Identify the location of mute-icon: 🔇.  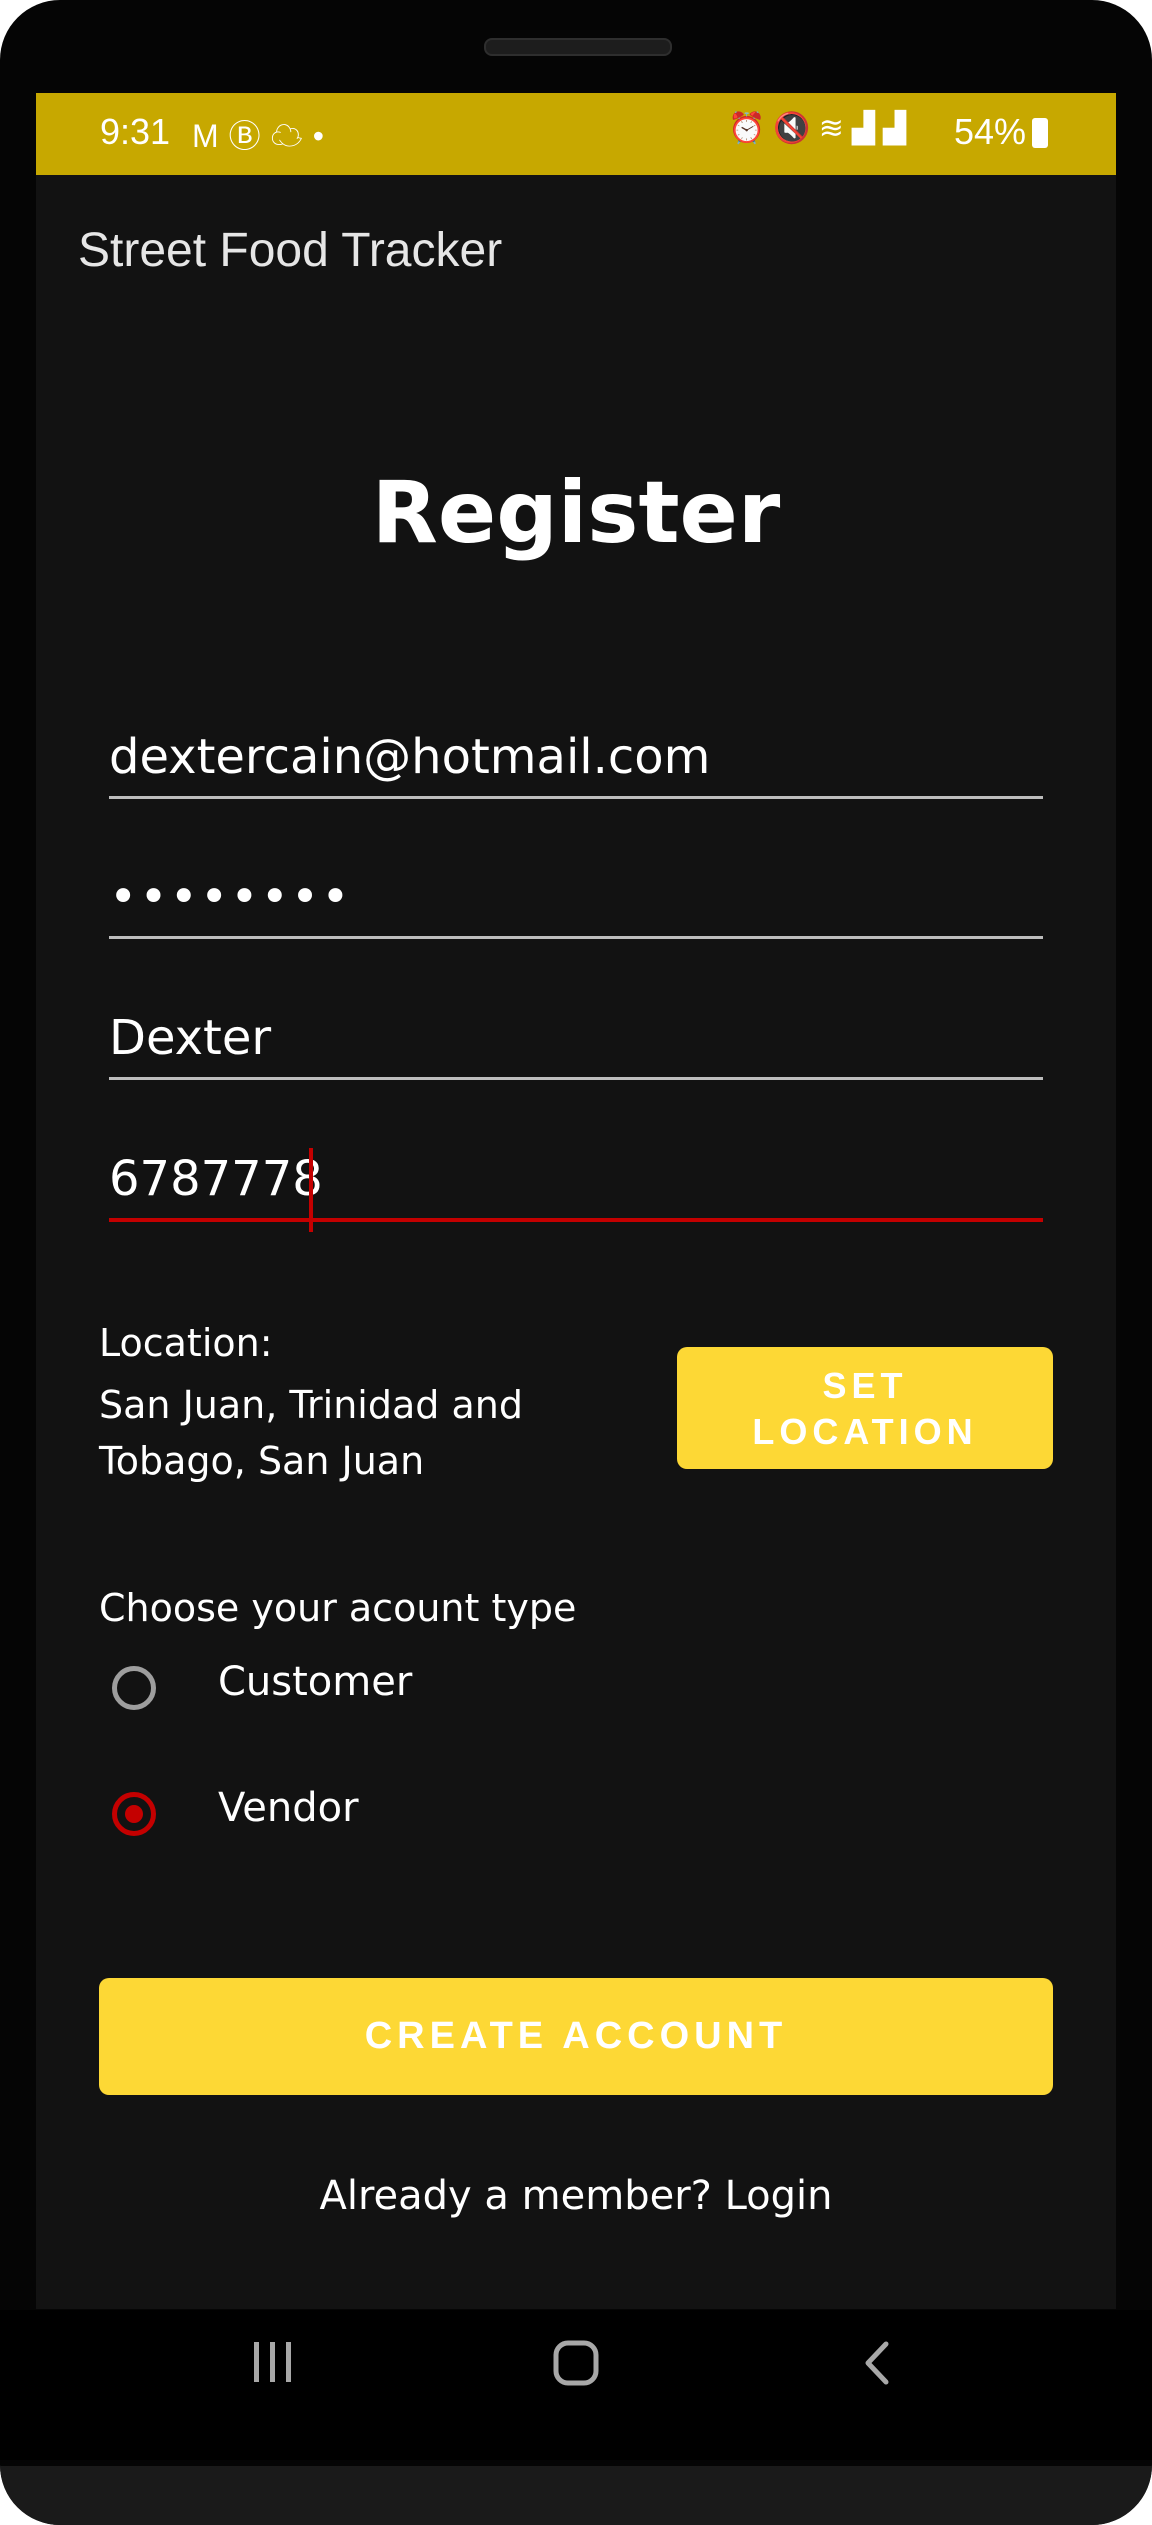
(796, 128).